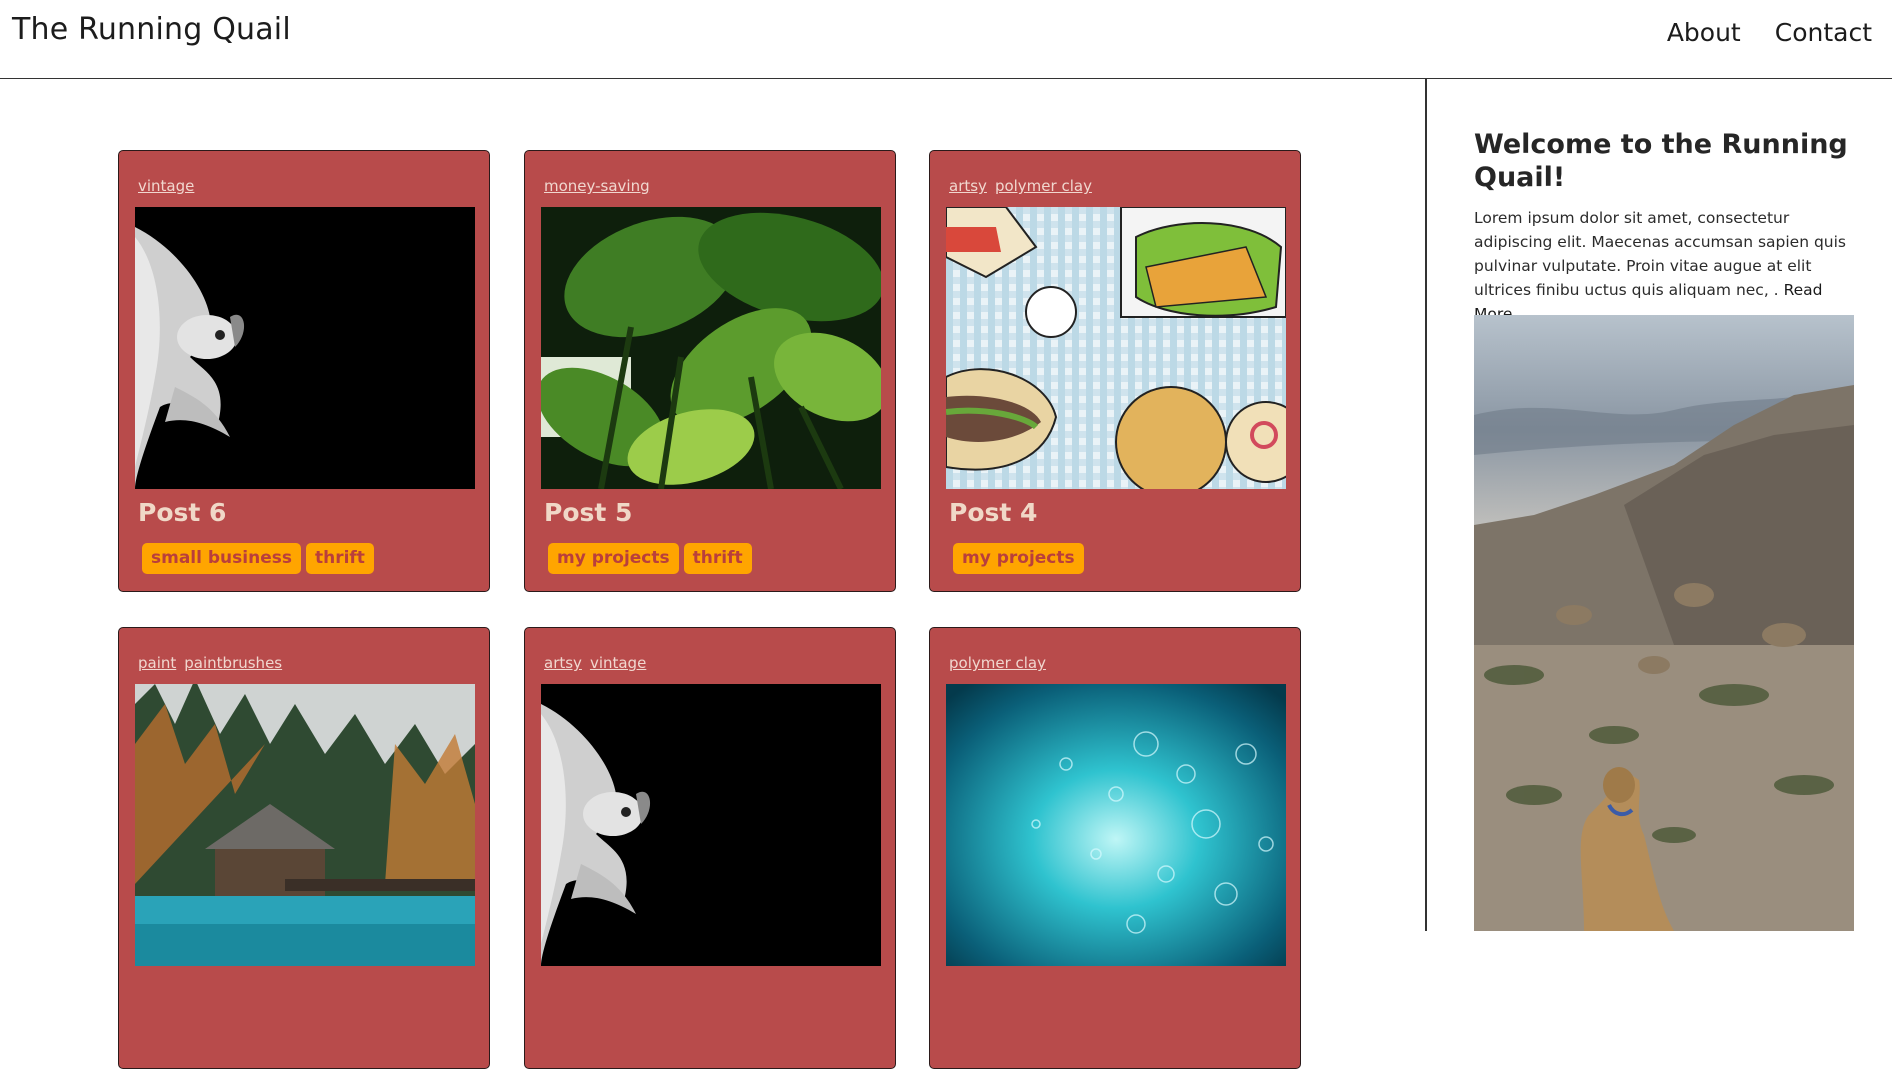 This screenshot has width=1892, height=1069. I want to click on sidebar-divider, so click(1426, 505).